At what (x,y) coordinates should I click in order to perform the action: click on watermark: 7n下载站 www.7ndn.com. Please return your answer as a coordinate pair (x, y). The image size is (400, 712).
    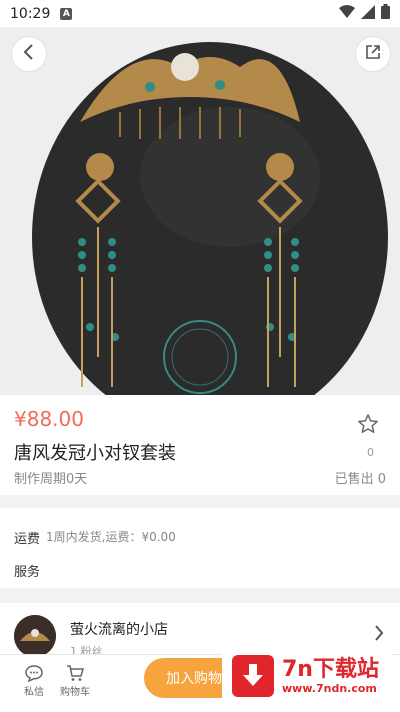
    Looking at the image, I should click on (307, 676).